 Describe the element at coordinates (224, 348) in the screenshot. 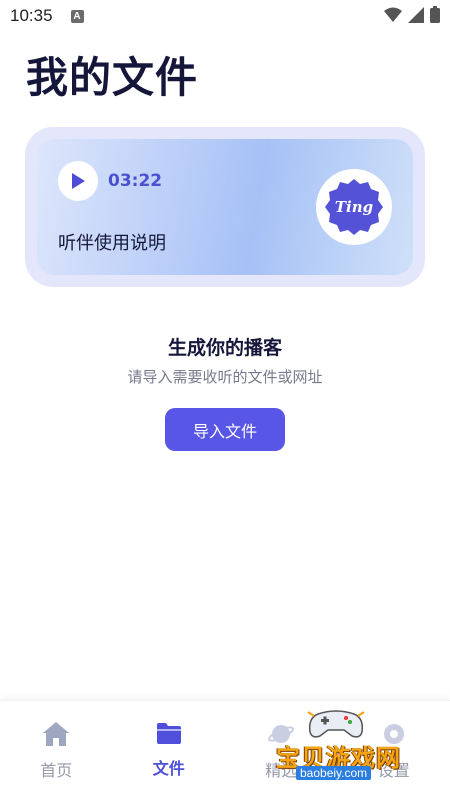

I see `empty-state-title: 生成你的播客` at that location.